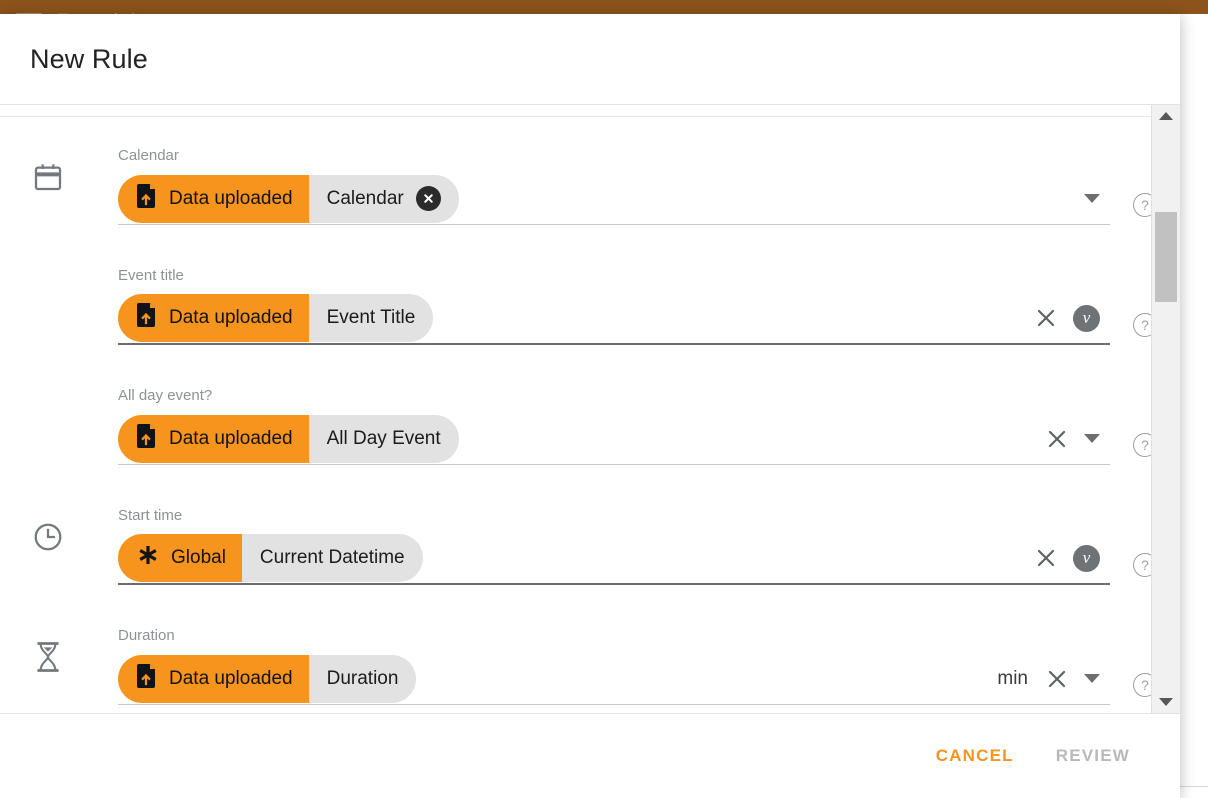  I want to click on value-chip: Data uploaded Duration, so click(267, 678).